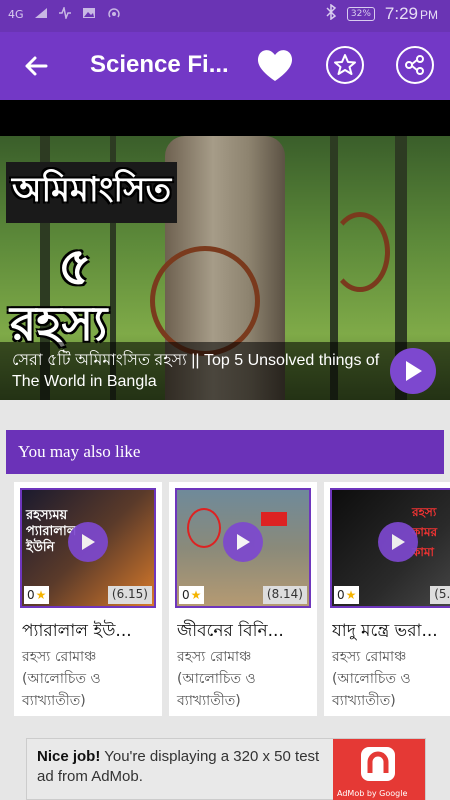 This screenshot has width=450, height=800. I want to click on section-header: You may also like, so click(225, 452).